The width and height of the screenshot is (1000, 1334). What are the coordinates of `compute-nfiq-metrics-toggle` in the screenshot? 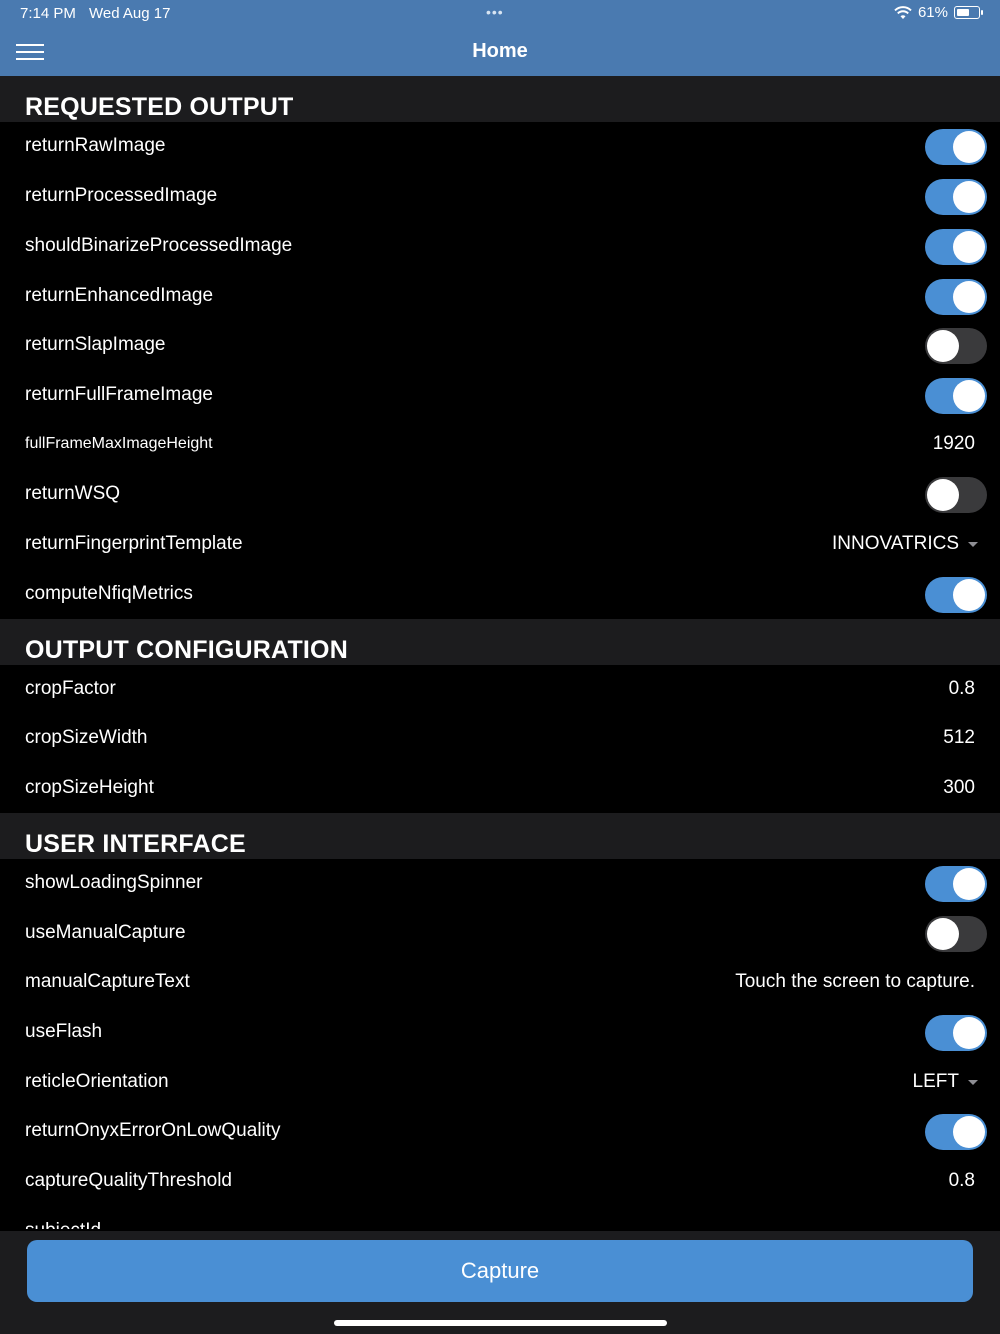 It's located at (956, 595).